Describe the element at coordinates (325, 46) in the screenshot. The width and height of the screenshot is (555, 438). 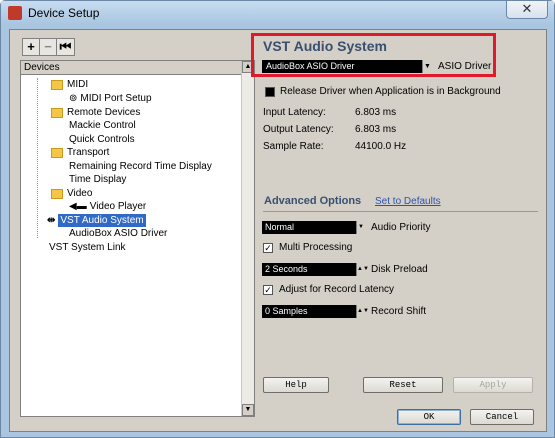
I see `vst-audio-system-title: VST Audio System` at that location.